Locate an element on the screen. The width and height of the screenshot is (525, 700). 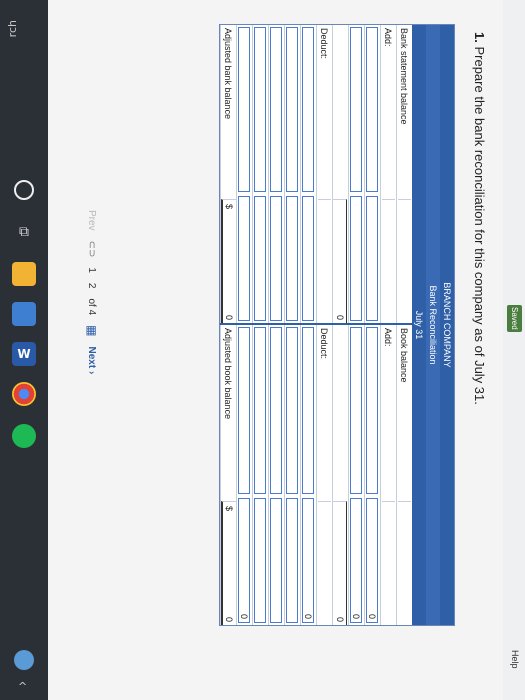
store-icon is located at coordinates (24, 274).